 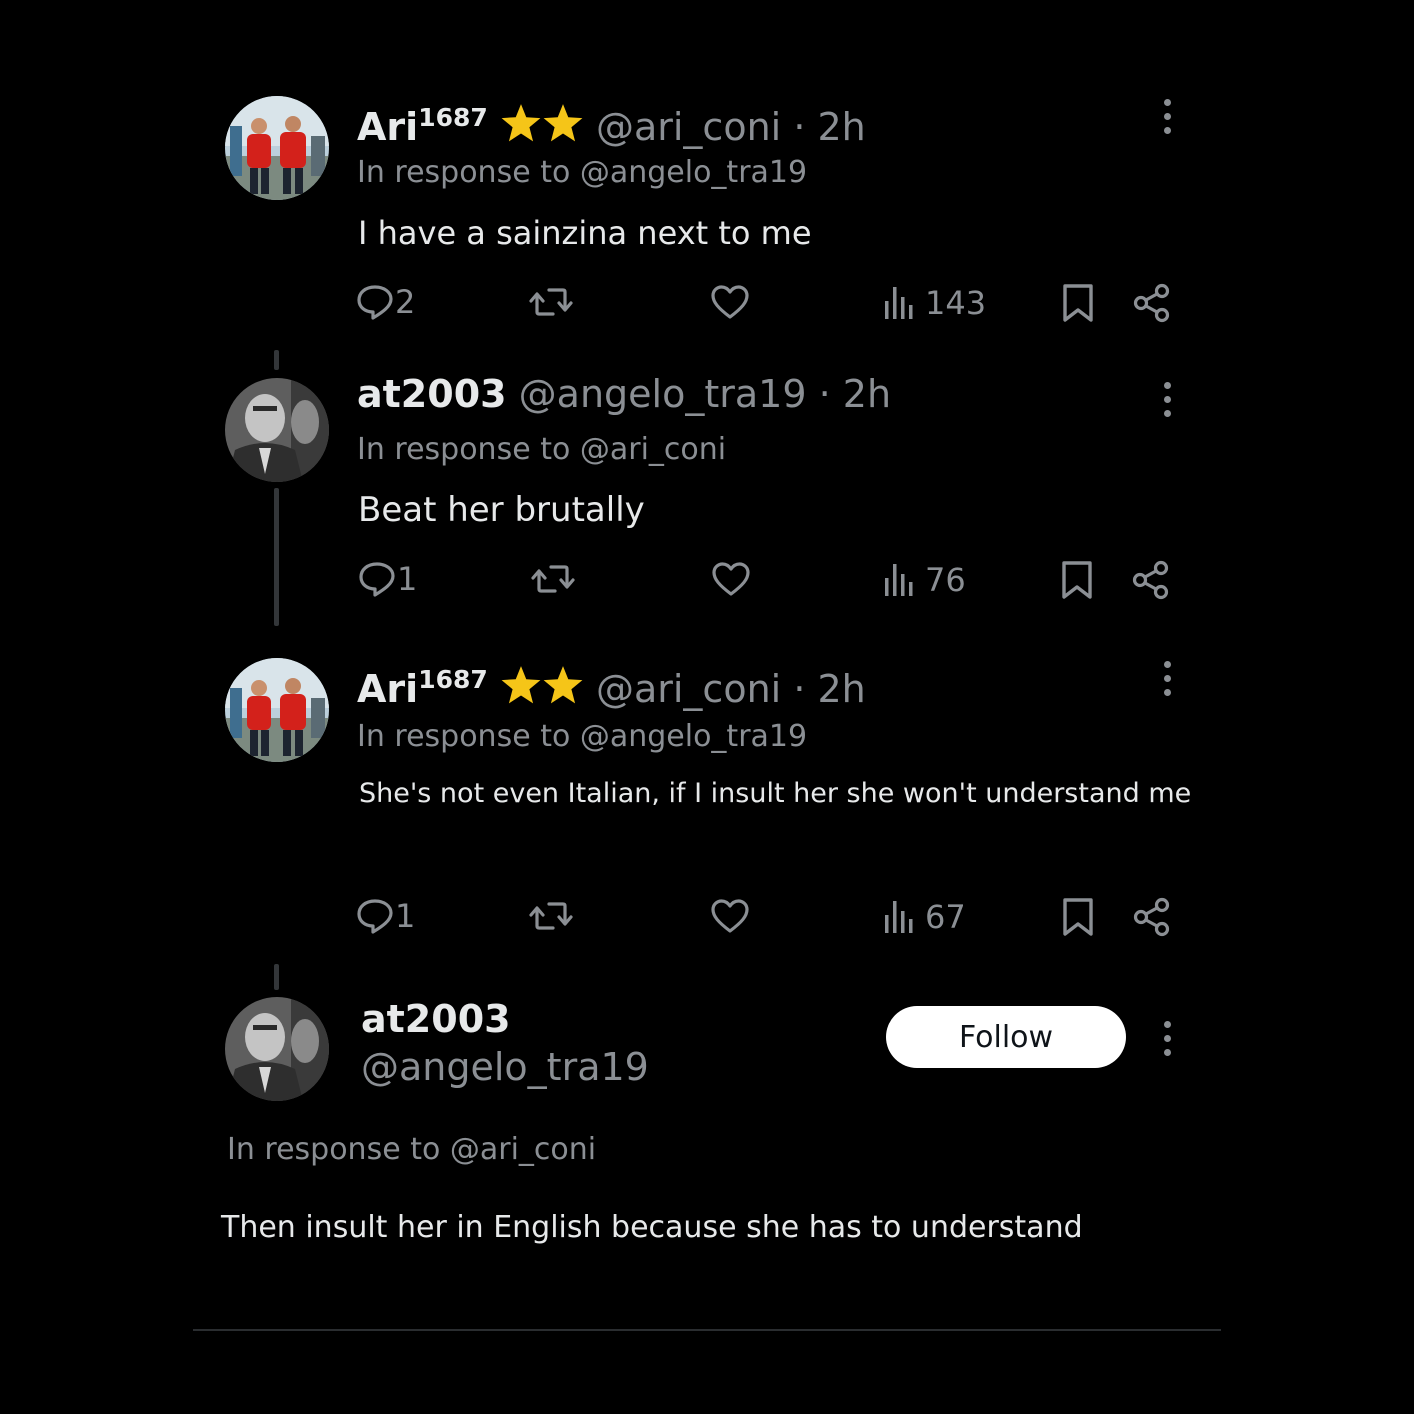 What do you see at coordinates (405, 302) in the screenshot?
I see `reply-count: 2` at bounding box center [405, 302].